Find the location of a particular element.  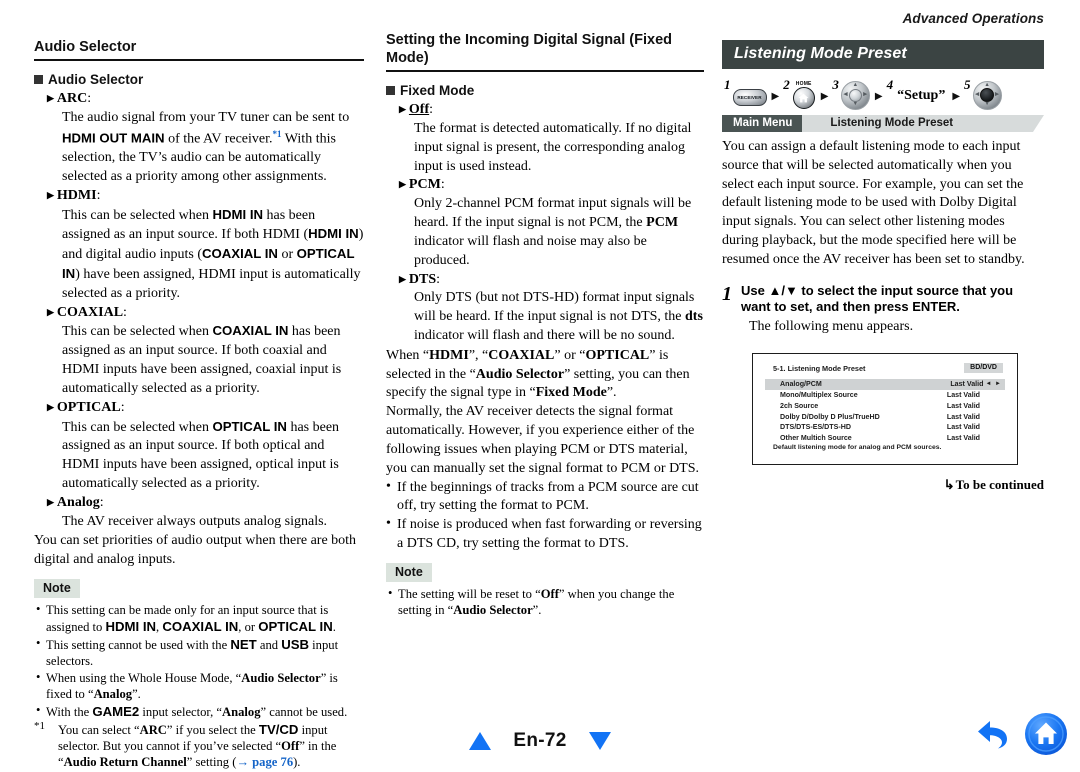

term-heading: ▶ HDMI: is located at coordinates (74, 195).